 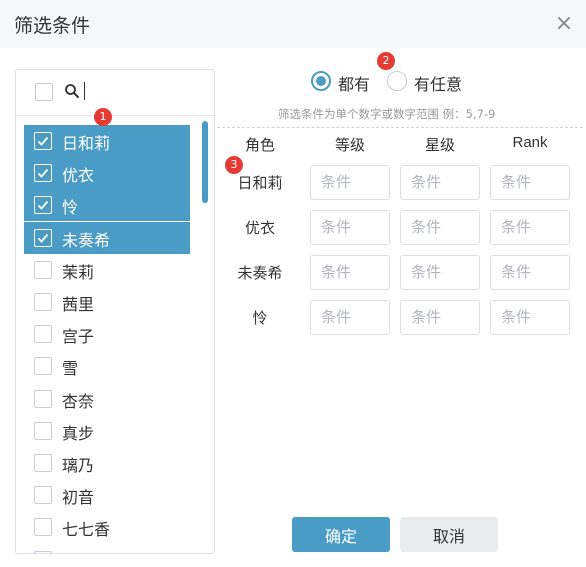 What do you see at coordinates (386, 61) in the screenshot?
I see `step-badge-2: 2` at bounding box center [386, 61].